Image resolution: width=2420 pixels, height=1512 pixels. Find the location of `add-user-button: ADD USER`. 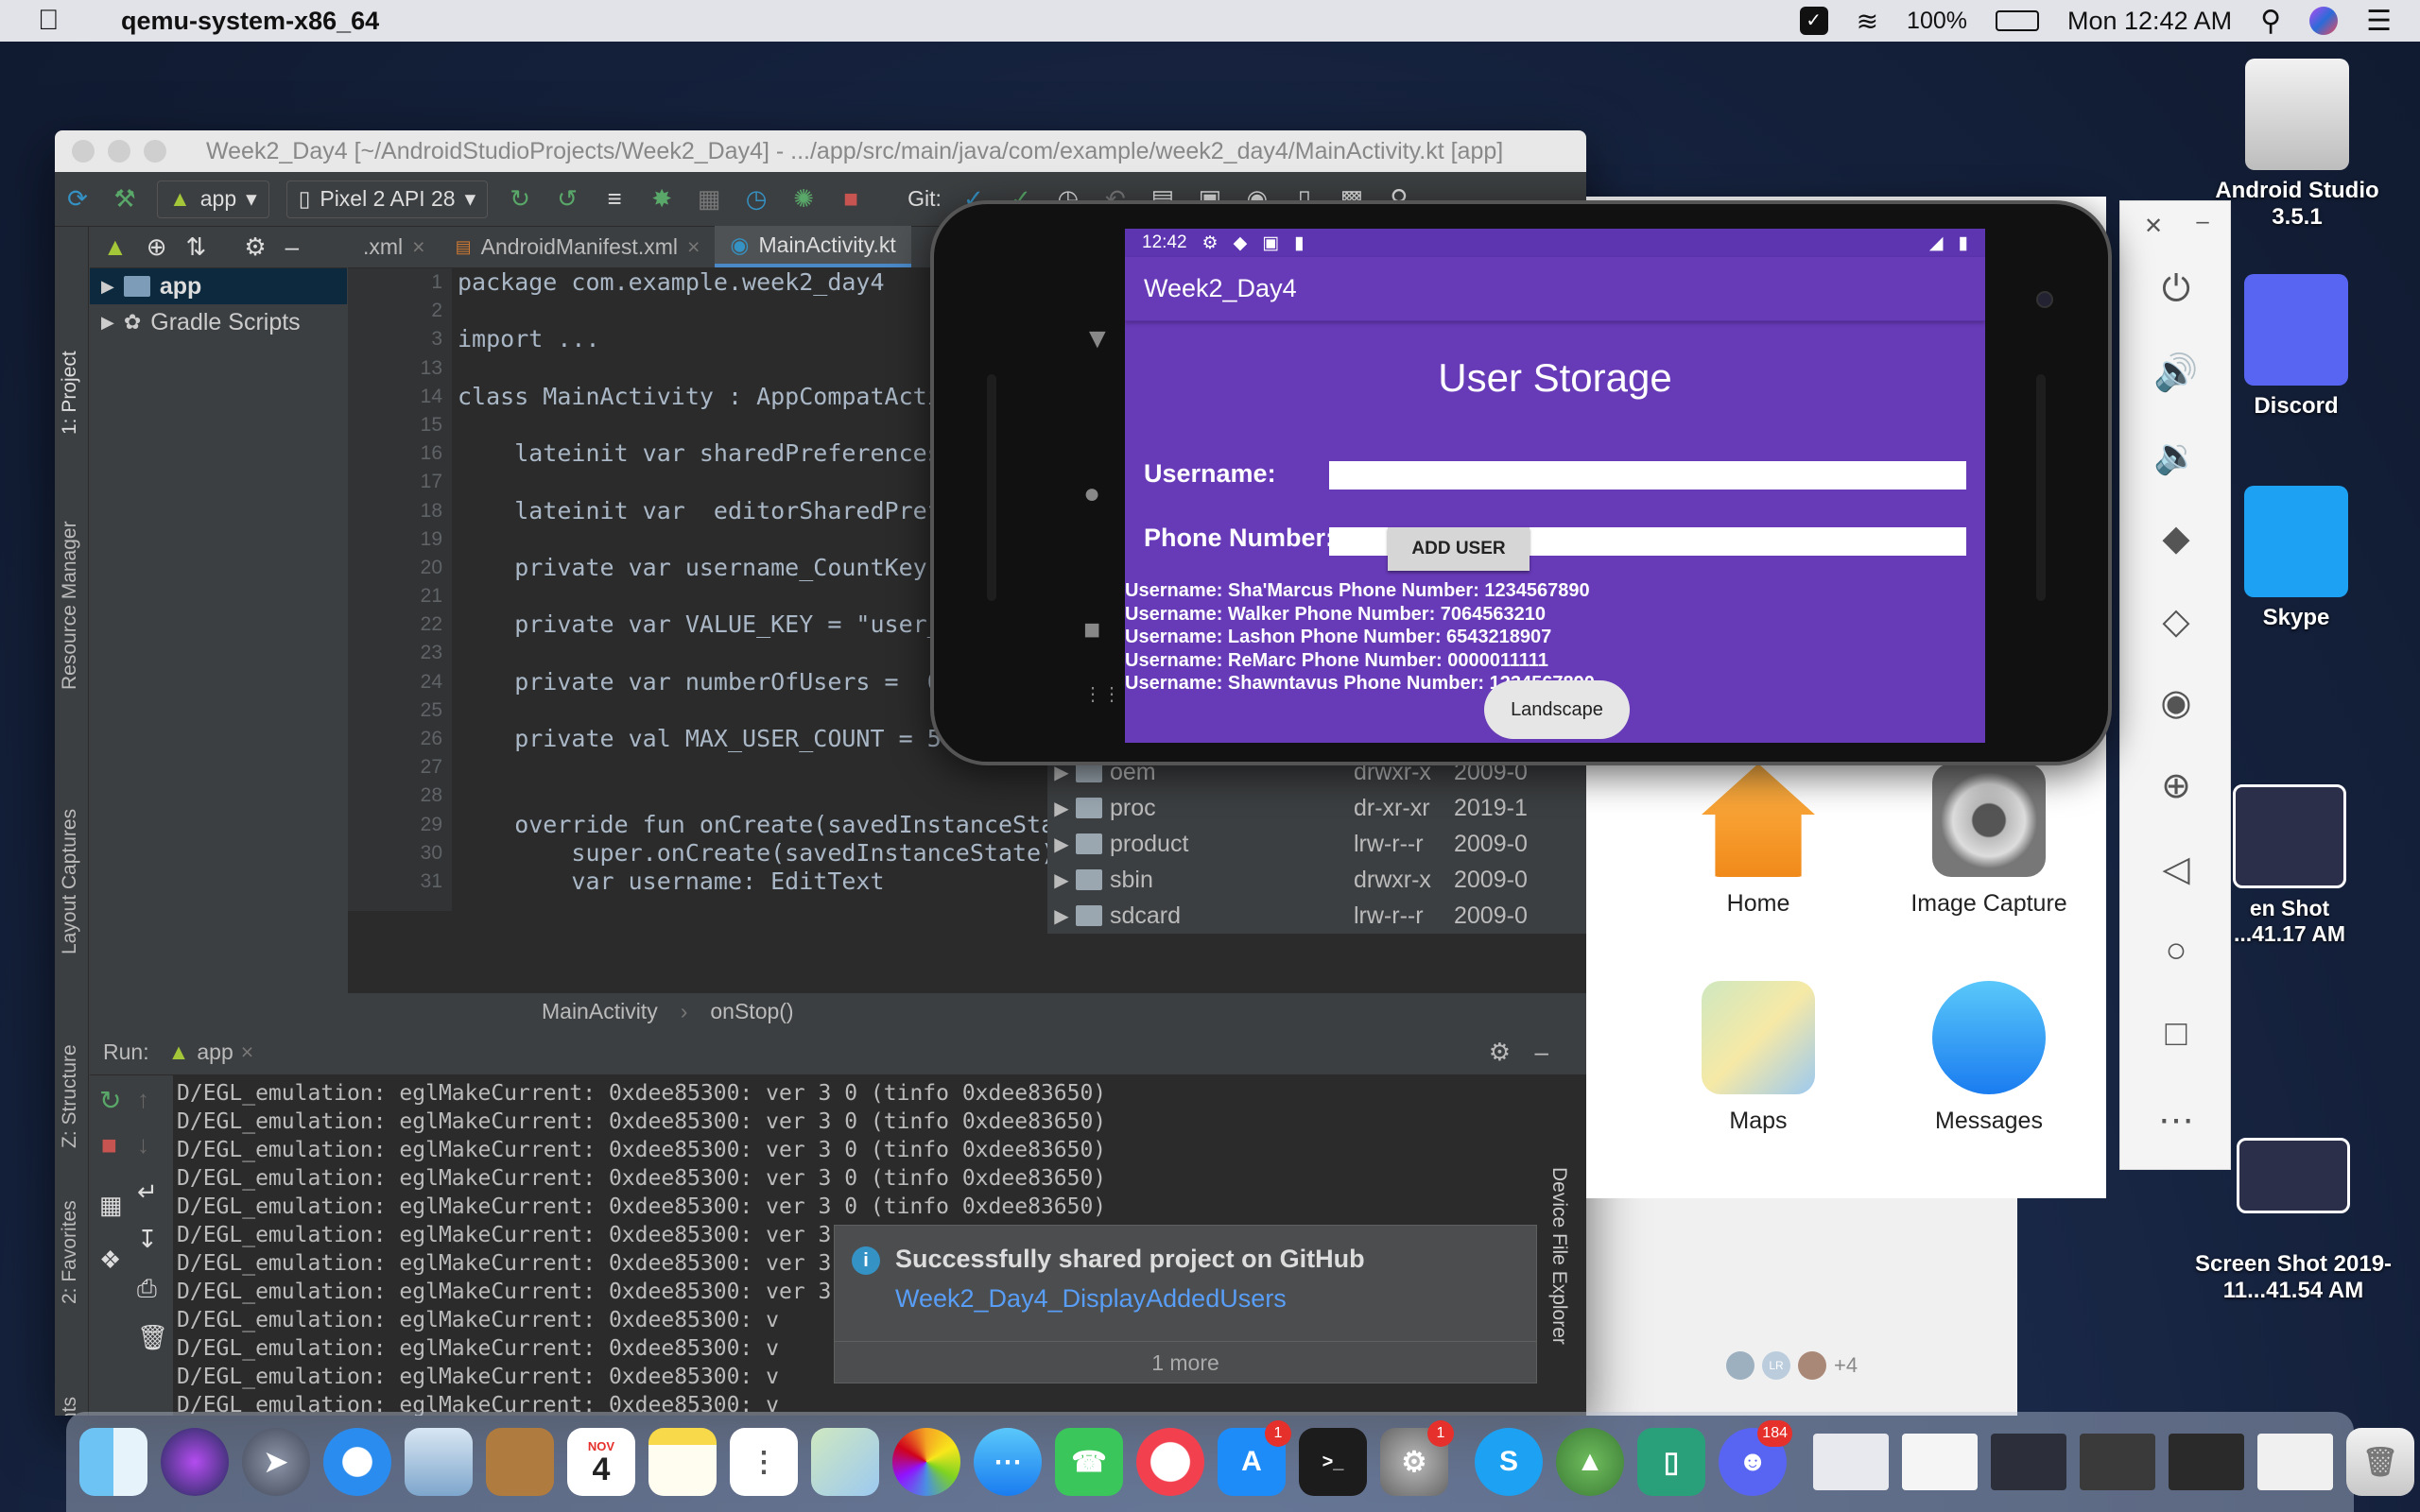

add-user-button: ADD USER is located at coordinates (1459, 549).